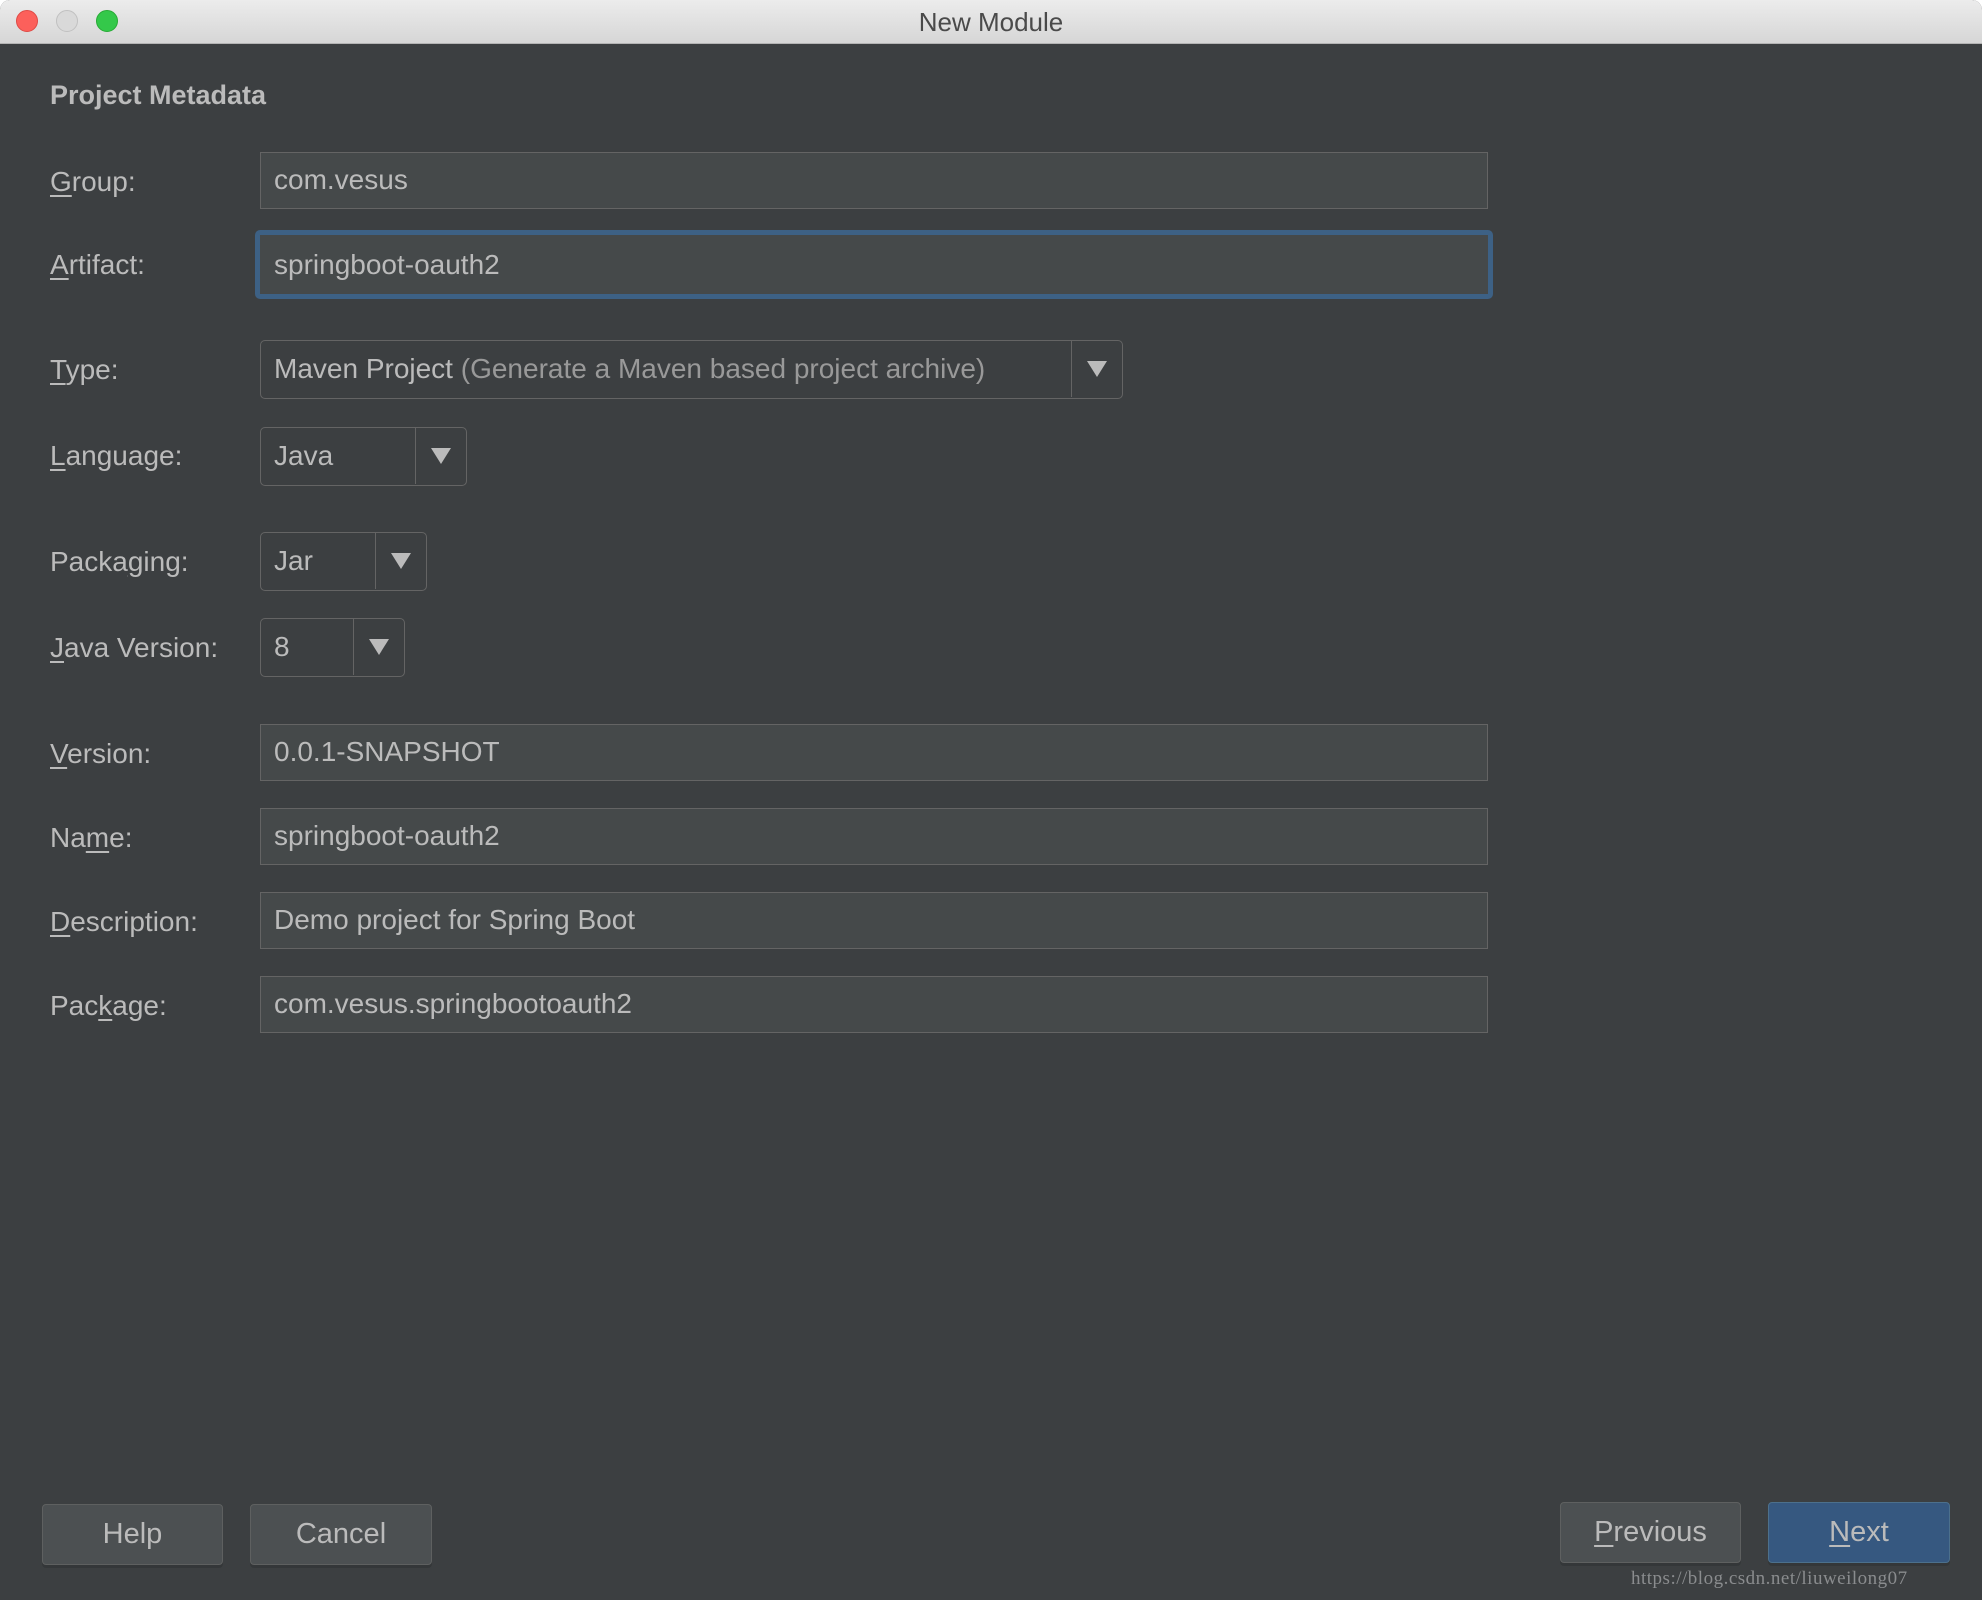 This screenshot has height=1600, width=1982. What do you see at coordinates (119, 561) in the screenshot?
I see `packaging-label: Packaging:` at bounding box center [119, 561].